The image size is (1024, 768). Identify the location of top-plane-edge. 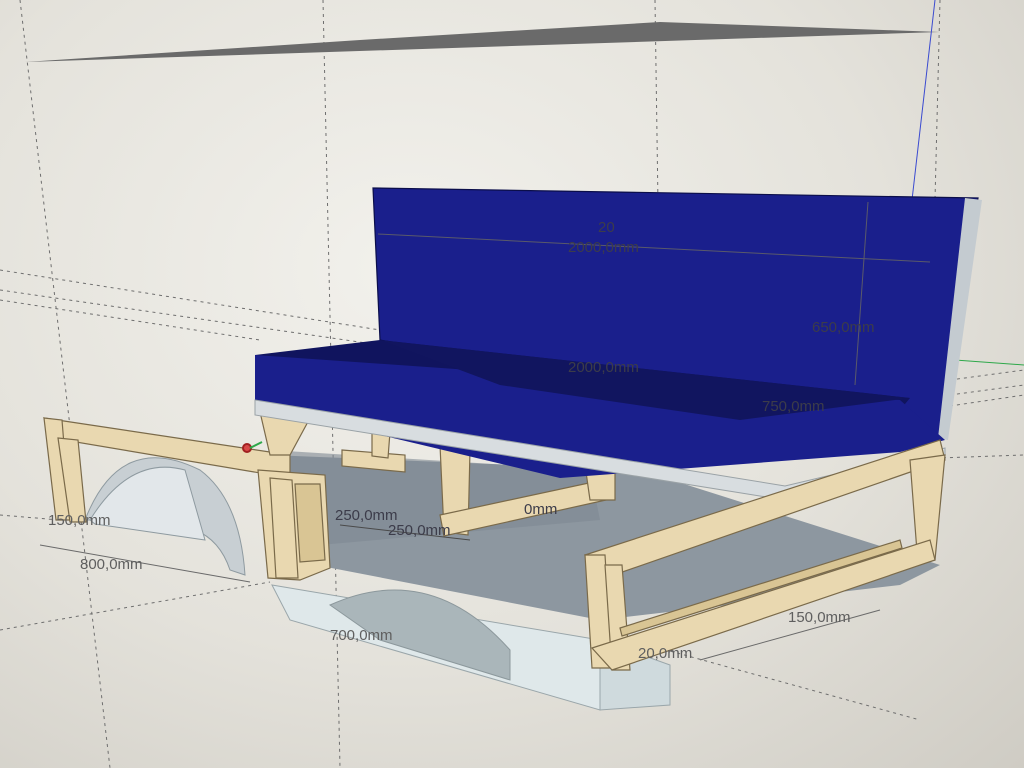
(482, 42).